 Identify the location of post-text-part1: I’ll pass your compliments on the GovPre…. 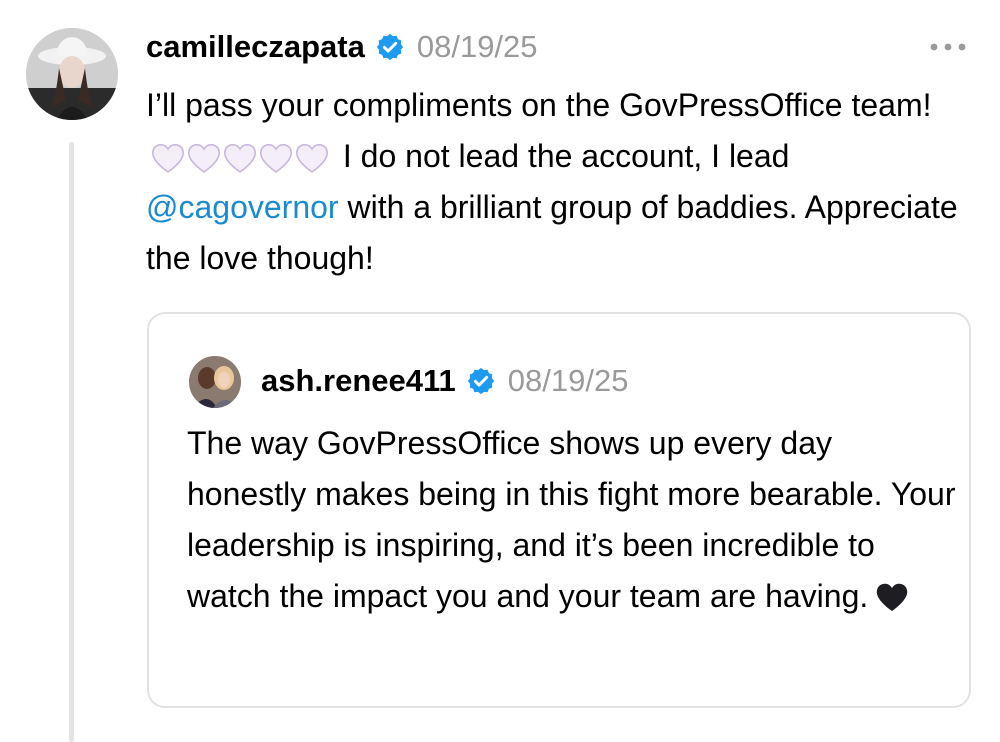
(539, 105).